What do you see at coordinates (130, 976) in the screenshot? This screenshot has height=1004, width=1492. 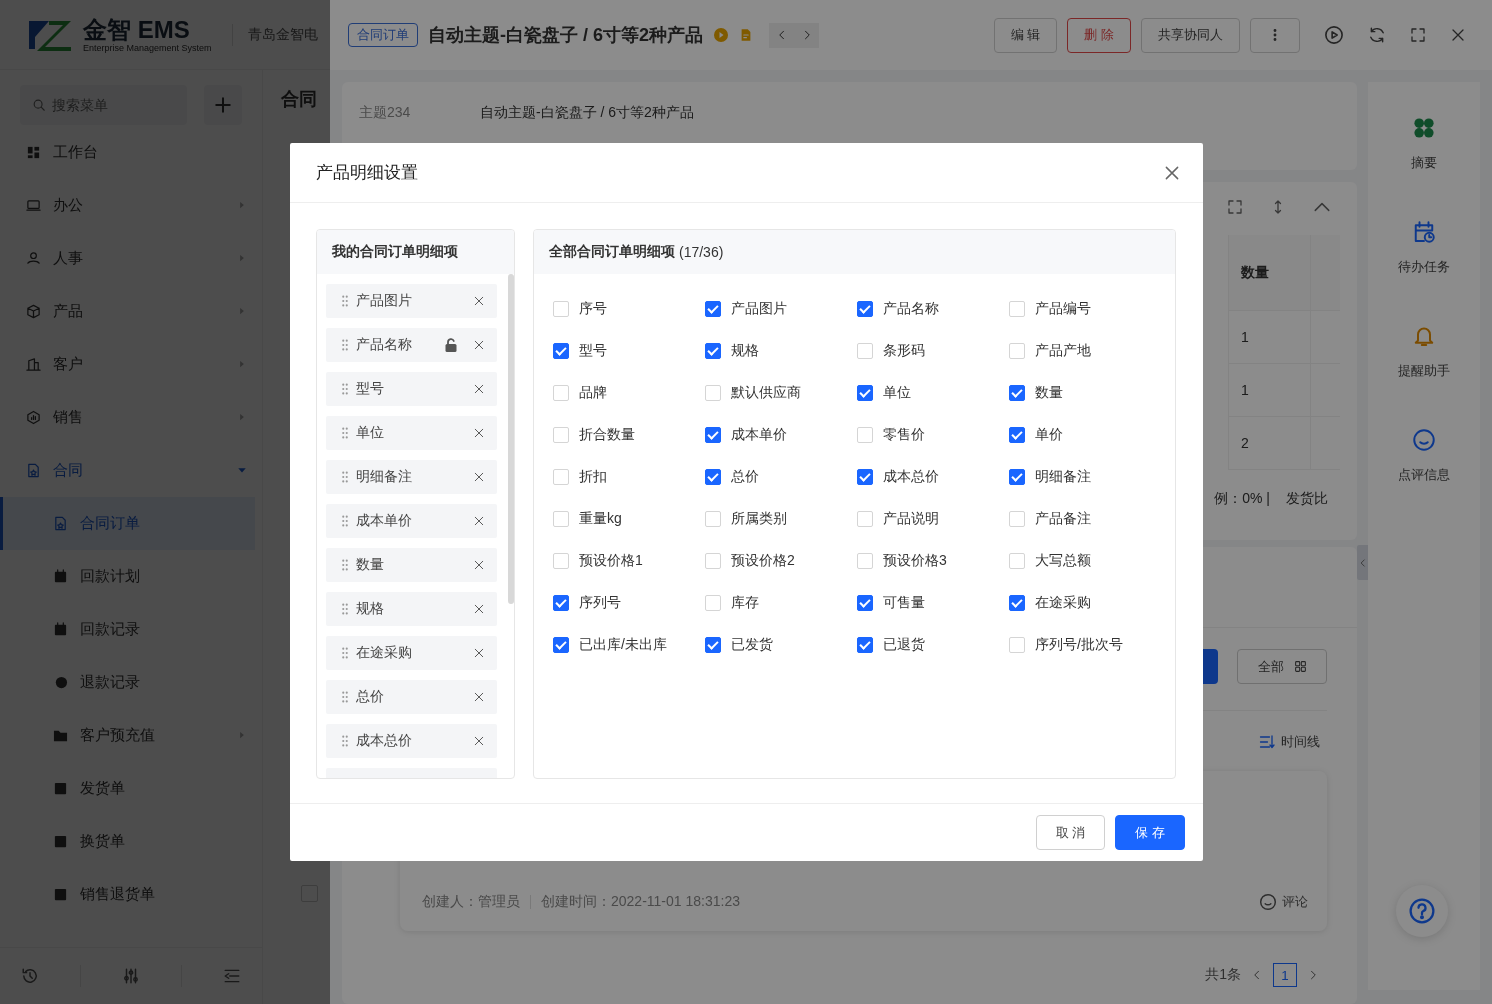 I see `sliders-icon` at bounding box center [130, 976].